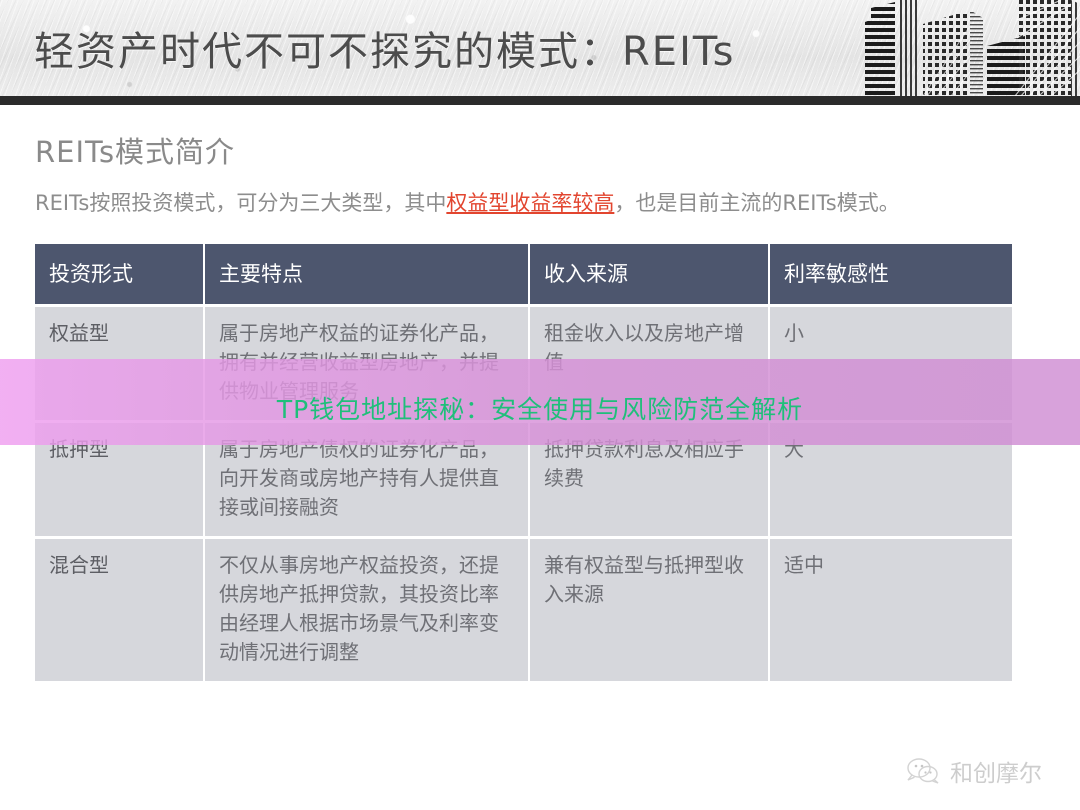  Describe the element at coordinates (120, 274) in the screenshot. I see `column-header-investment-form: 投资形式` at that location.